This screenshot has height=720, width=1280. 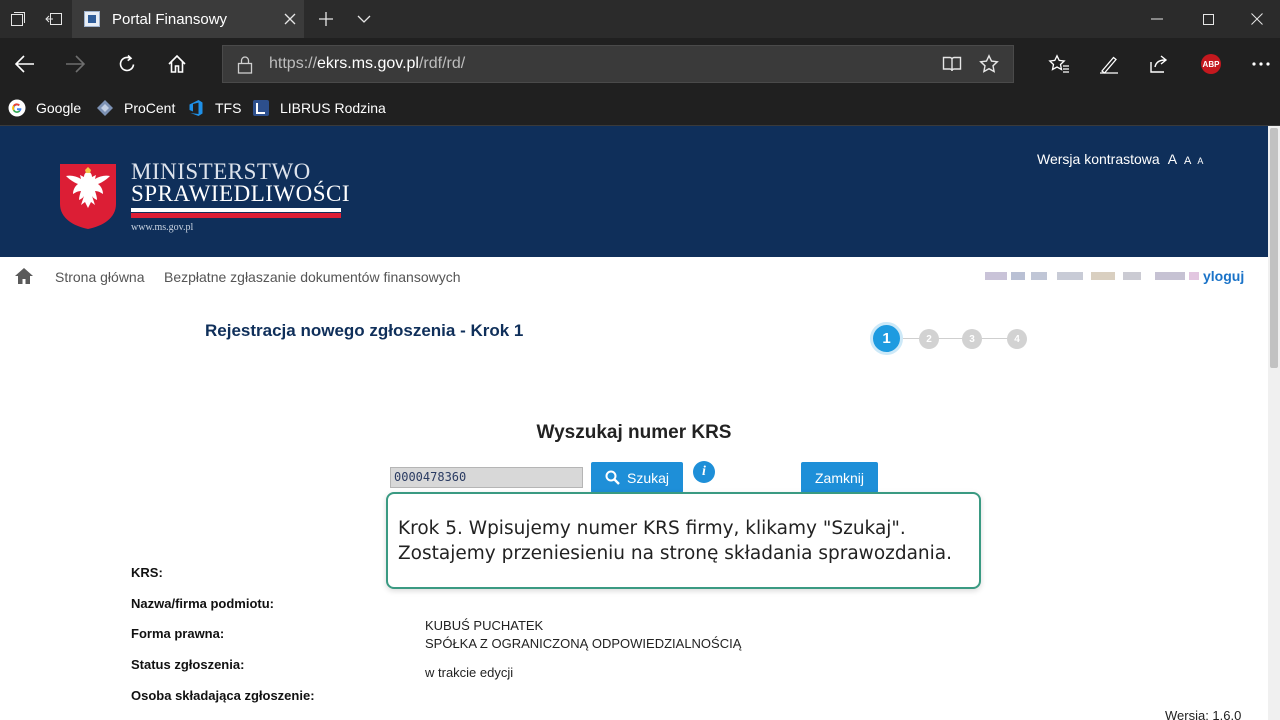 I want to click on url-scheme: https://, so click(x=293, y=63).